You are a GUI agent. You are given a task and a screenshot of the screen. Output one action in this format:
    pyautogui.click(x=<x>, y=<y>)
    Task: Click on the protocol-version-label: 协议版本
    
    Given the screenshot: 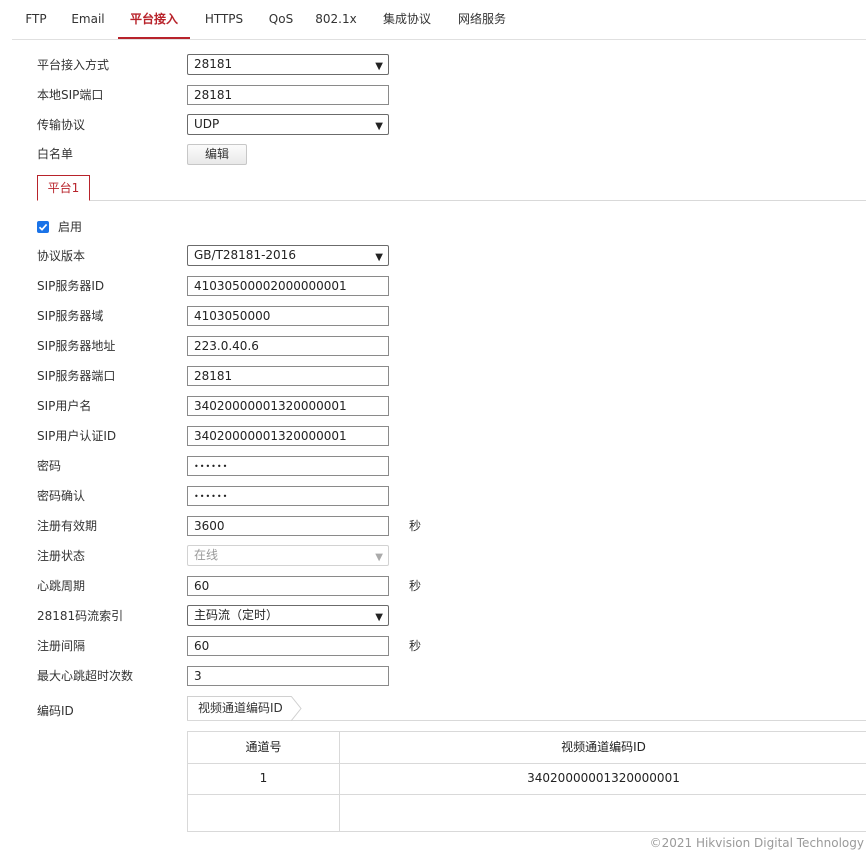 What is the action you would take?
    pyautogui.click(x=61, y=256)
    